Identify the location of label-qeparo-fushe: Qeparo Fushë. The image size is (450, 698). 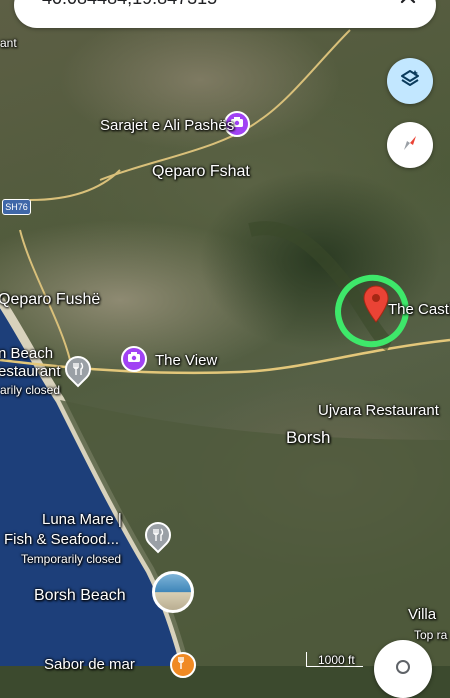
(50, 300).